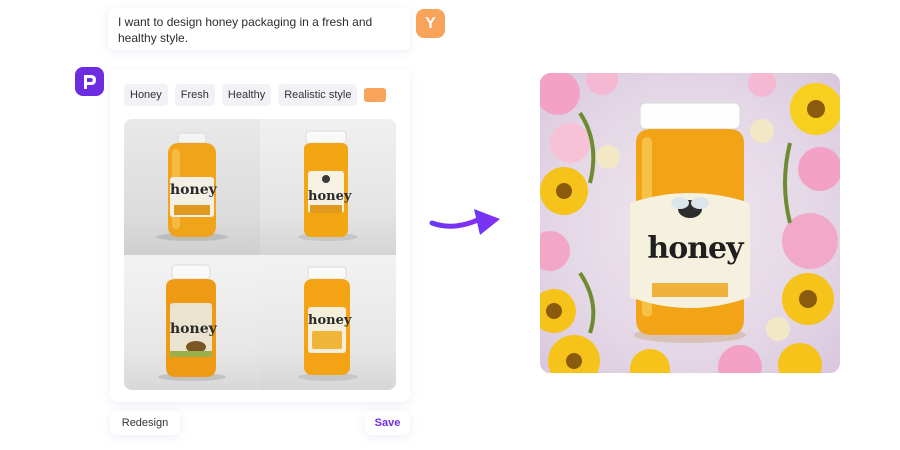  I want to click on image-tile-1: honey, so click(192, 187).